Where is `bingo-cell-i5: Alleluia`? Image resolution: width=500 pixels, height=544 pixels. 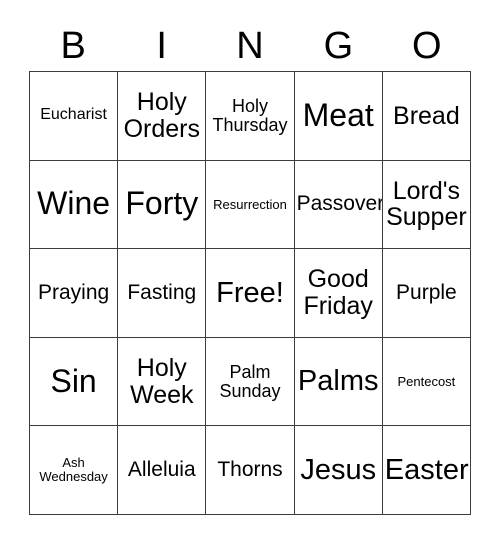
bingo-cell-i5: Alleluia is located at coordinates (162, 470).